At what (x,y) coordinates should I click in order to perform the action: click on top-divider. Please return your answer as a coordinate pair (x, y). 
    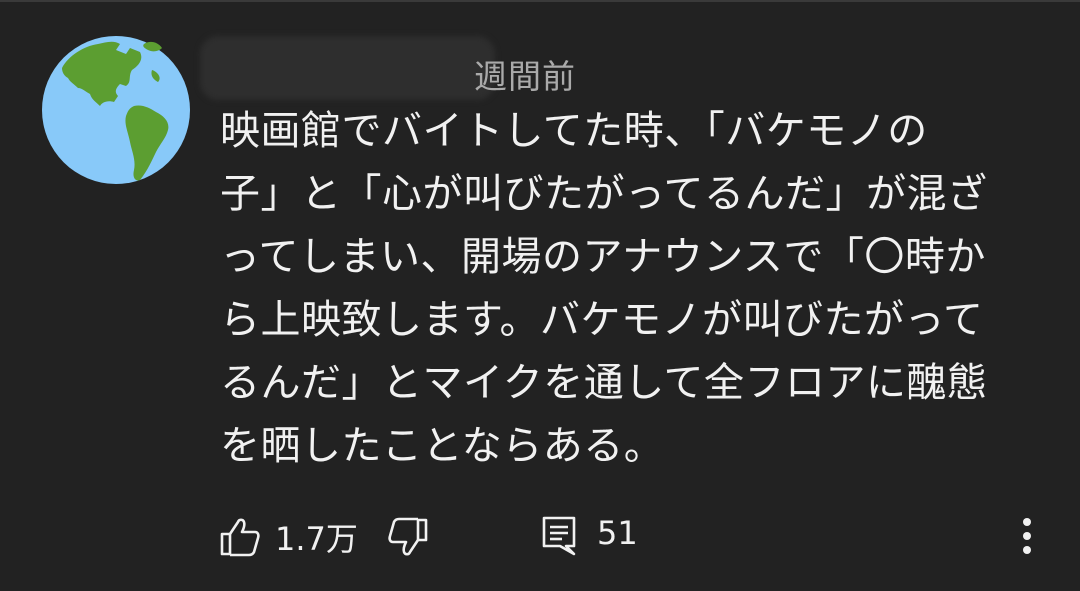
    Looking at the image, I should click on (540, 1).